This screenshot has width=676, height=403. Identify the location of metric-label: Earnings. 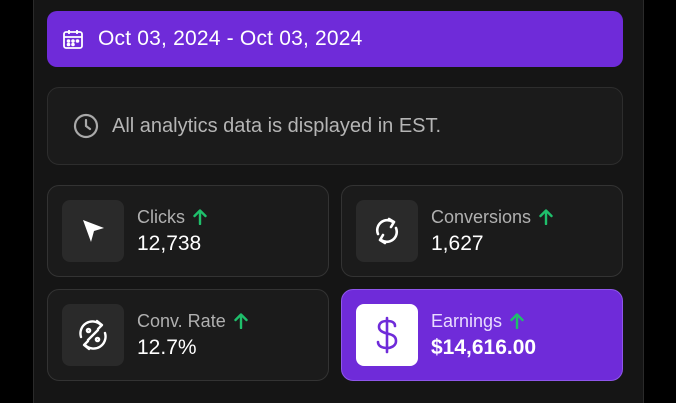
(467, 321).